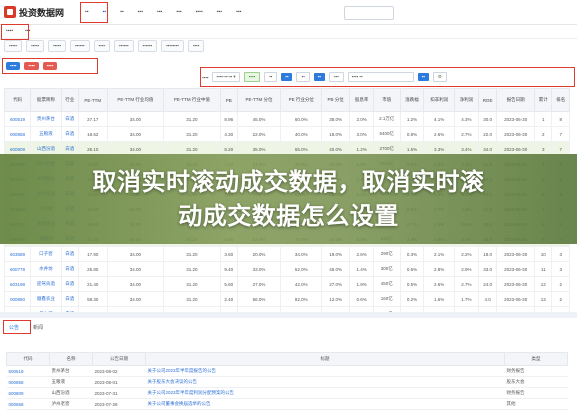  Describe the element at coordinates (439, 100) in the screenshot. I see `col-header: 扣非利润` at that location.